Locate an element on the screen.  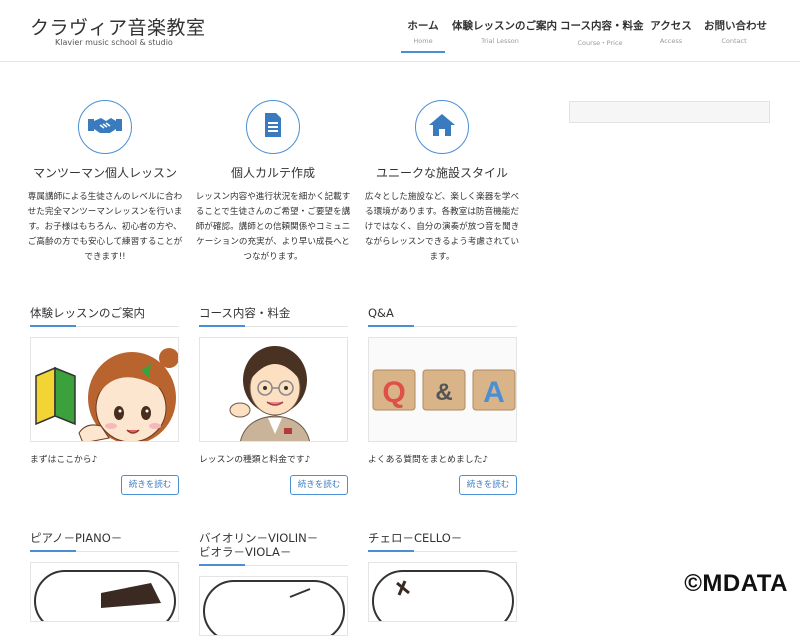
nav-item-sublabel: Course・Price is located at coordinates (600, 42).